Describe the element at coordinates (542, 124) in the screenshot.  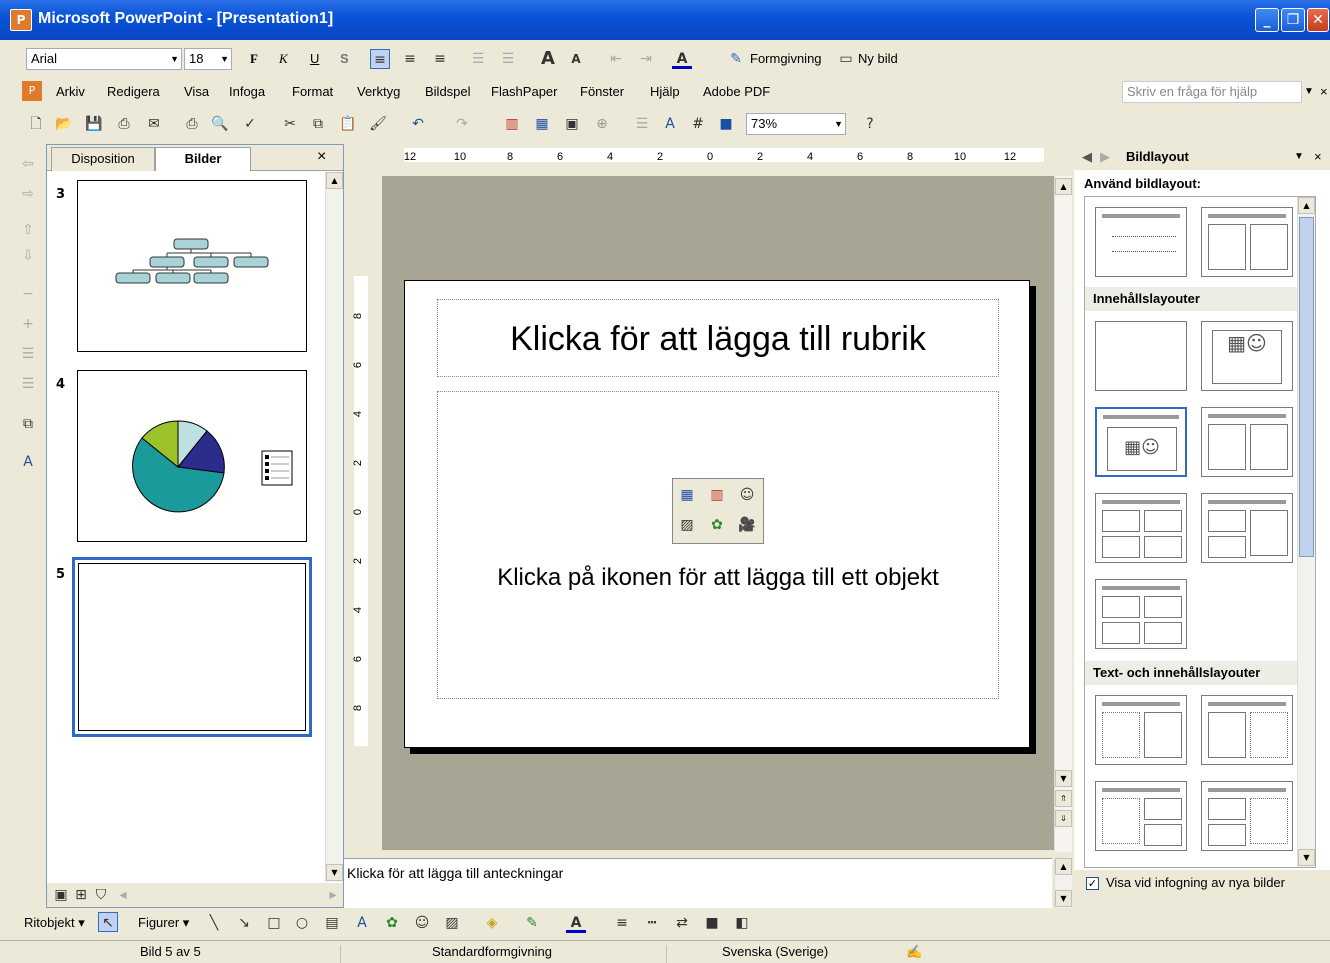
I see `insert-table-icon: ▦` at that location.